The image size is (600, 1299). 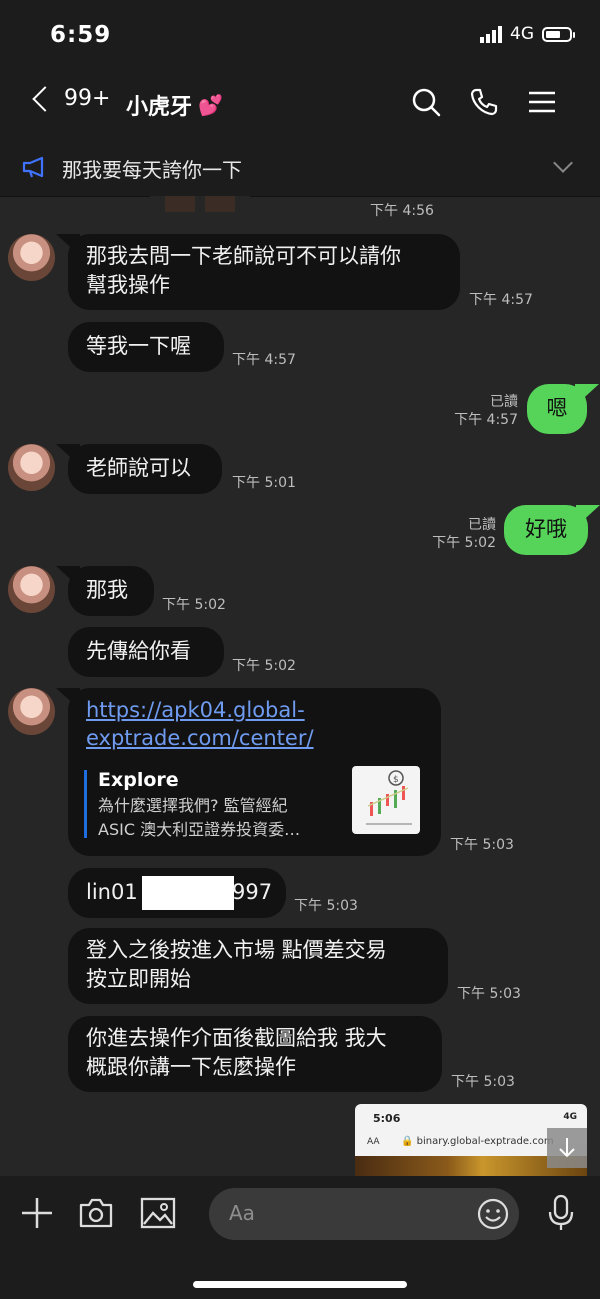 What do you see at coordinates (485, 1141) in the screenshot?
I see `screenshot-url: binary.global-exptrade.com` at bounding box center [485, 1141].